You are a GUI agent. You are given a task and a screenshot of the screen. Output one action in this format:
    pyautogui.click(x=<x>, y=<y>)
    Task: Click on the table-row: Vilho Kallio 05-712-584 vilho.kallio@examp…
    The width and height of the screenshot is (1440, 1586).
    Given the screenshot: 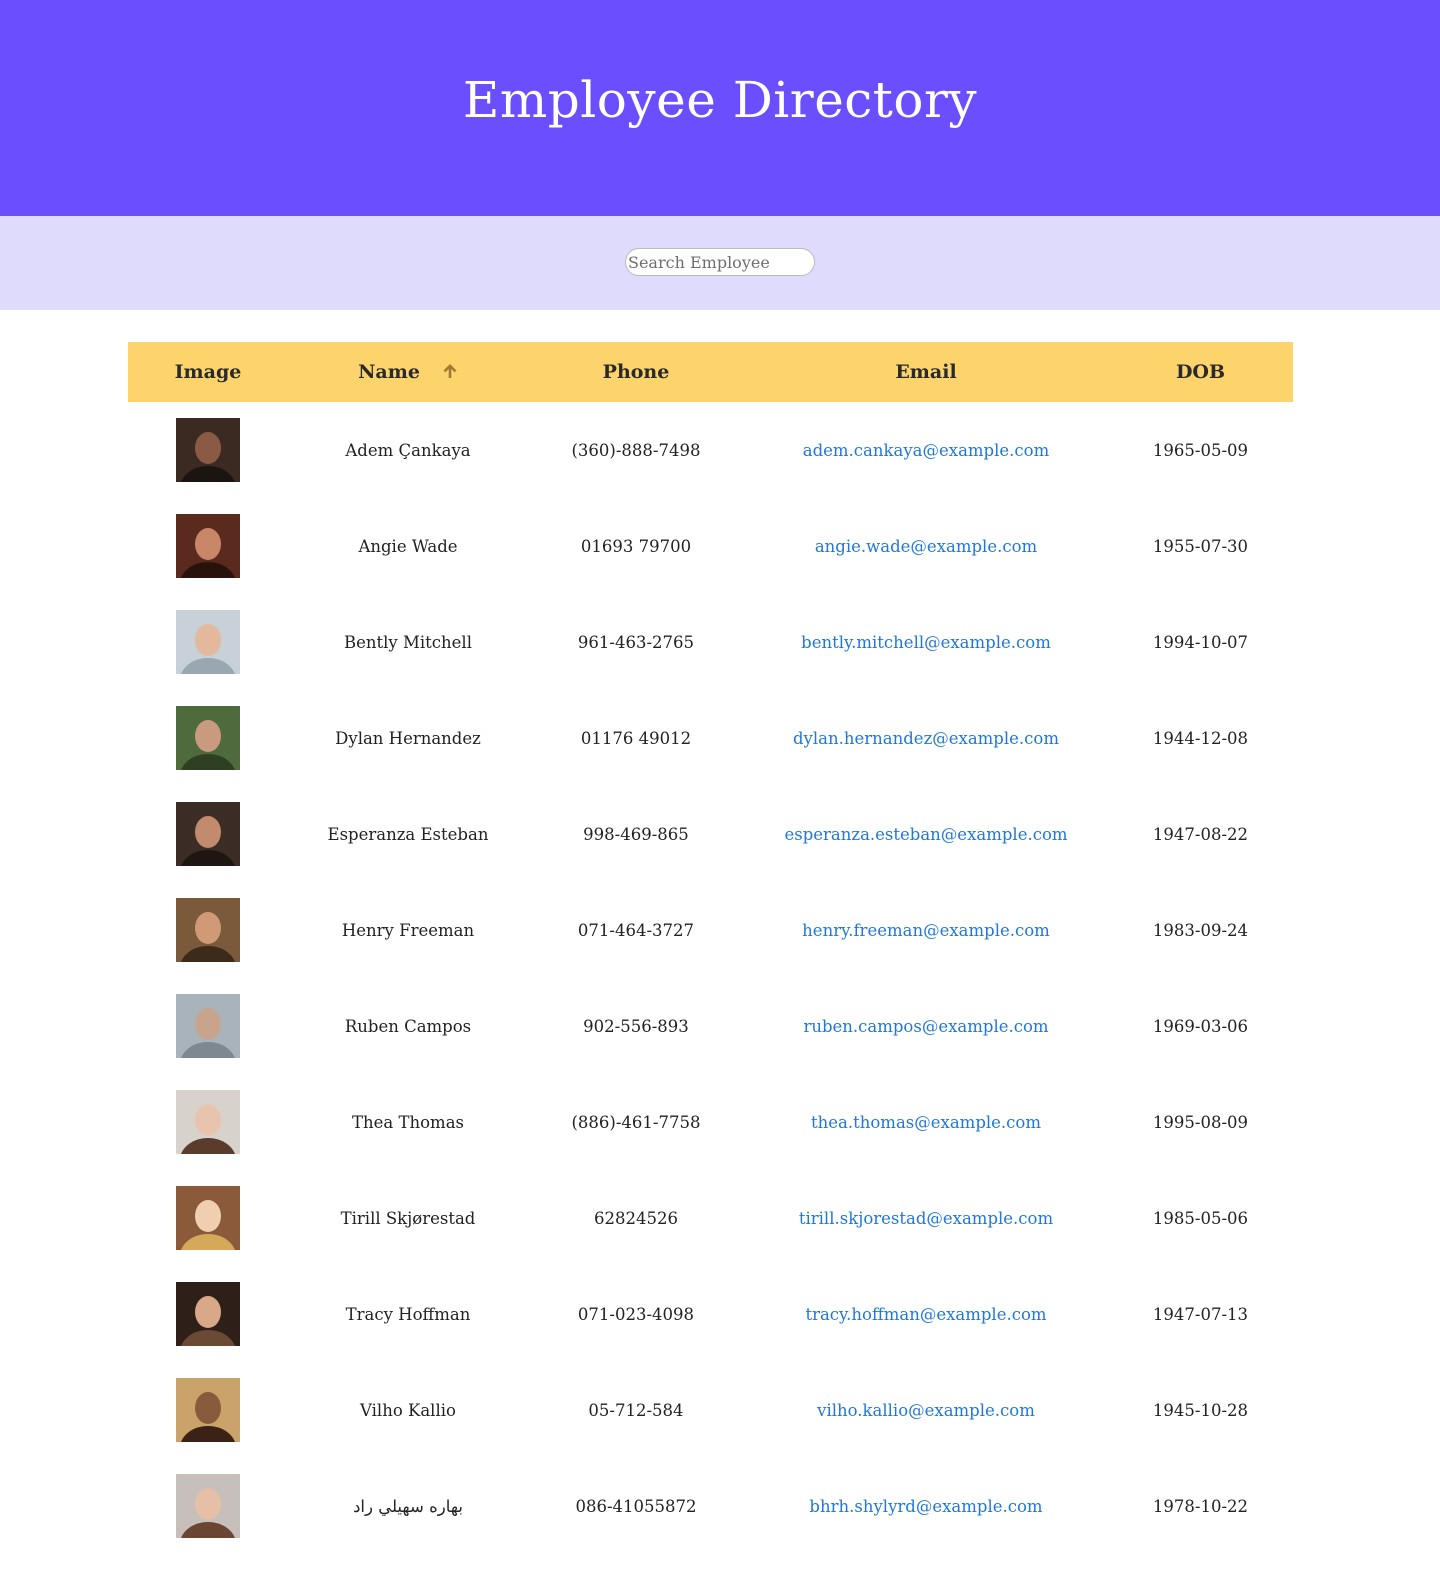 What is the action you would take?
    pyautogui.click(x=710, y=1410)
    